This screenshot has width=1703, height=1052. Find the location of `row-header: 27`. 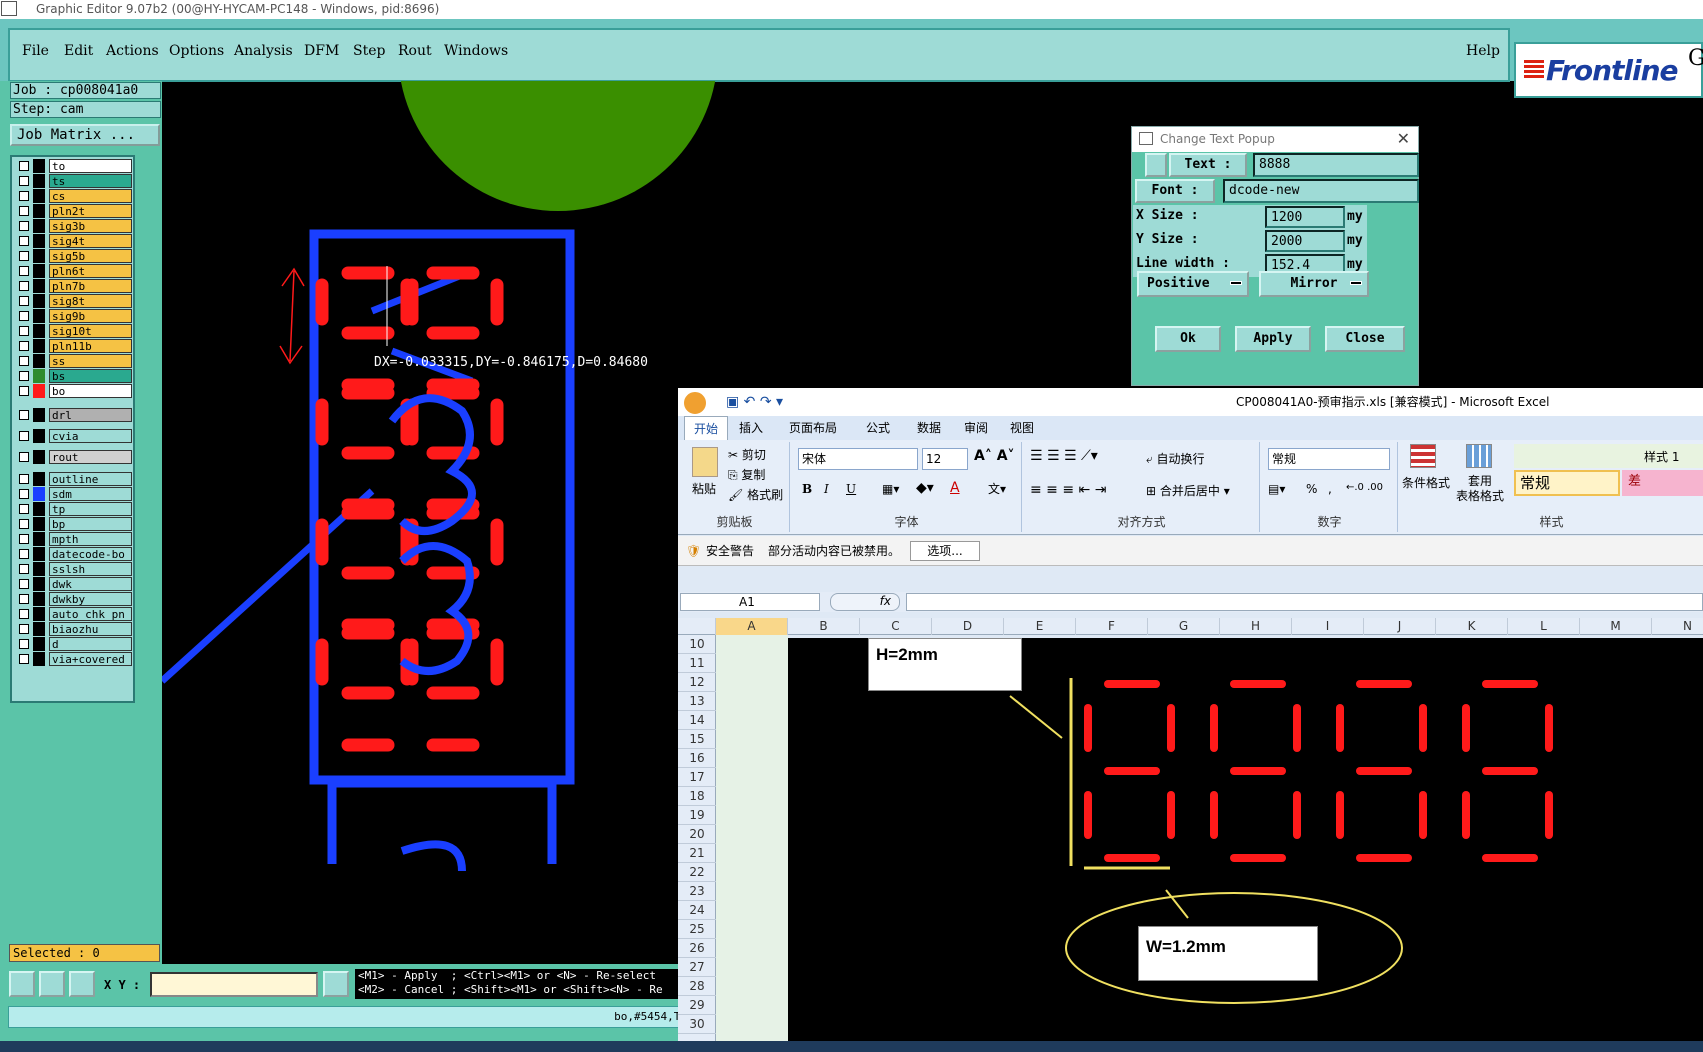

row-header: 27 is located at coordinates (697, 967).